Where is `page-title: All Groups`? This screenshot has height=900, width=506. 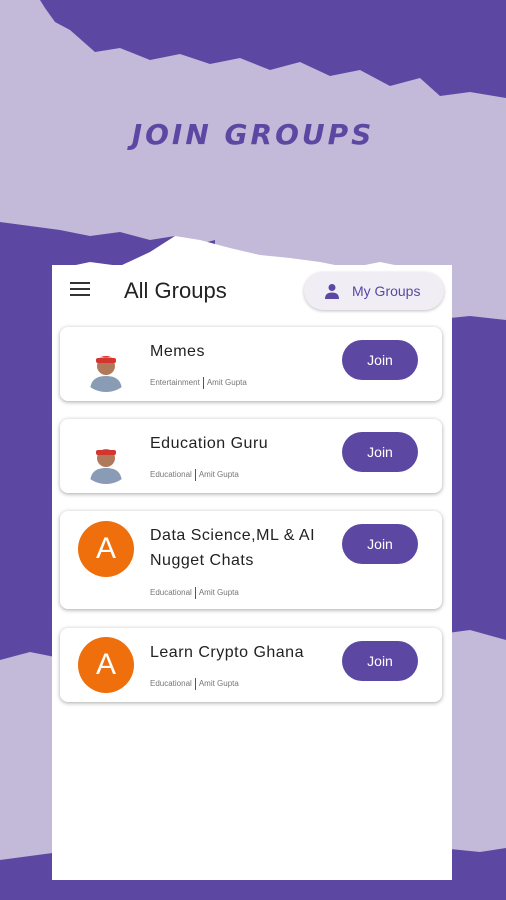
page-title: All Groups is located at coordinates (175, 290).